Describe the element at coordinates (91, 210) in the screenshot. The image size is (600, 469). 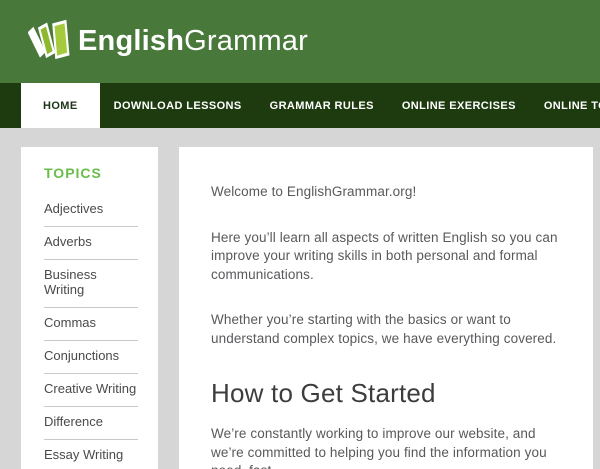
I see `topic-item-adjectives: Adjectives` at that location.